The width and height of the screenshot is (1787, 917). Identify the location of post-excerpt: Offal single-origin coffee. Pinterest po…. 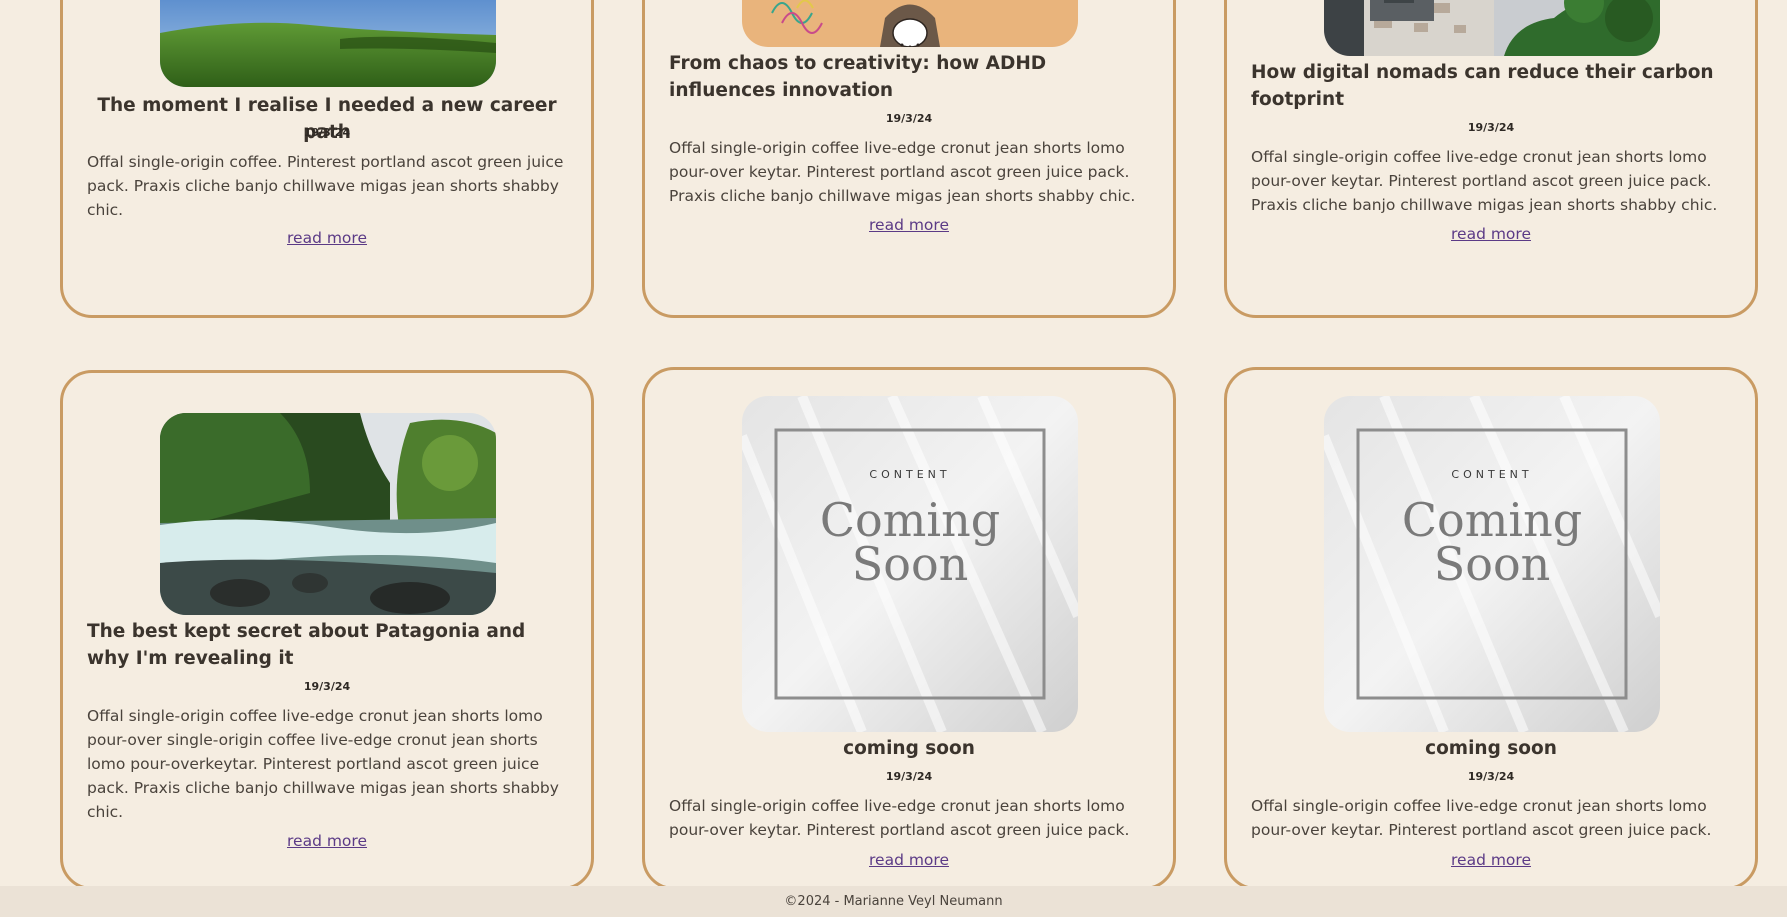
(325, 186).